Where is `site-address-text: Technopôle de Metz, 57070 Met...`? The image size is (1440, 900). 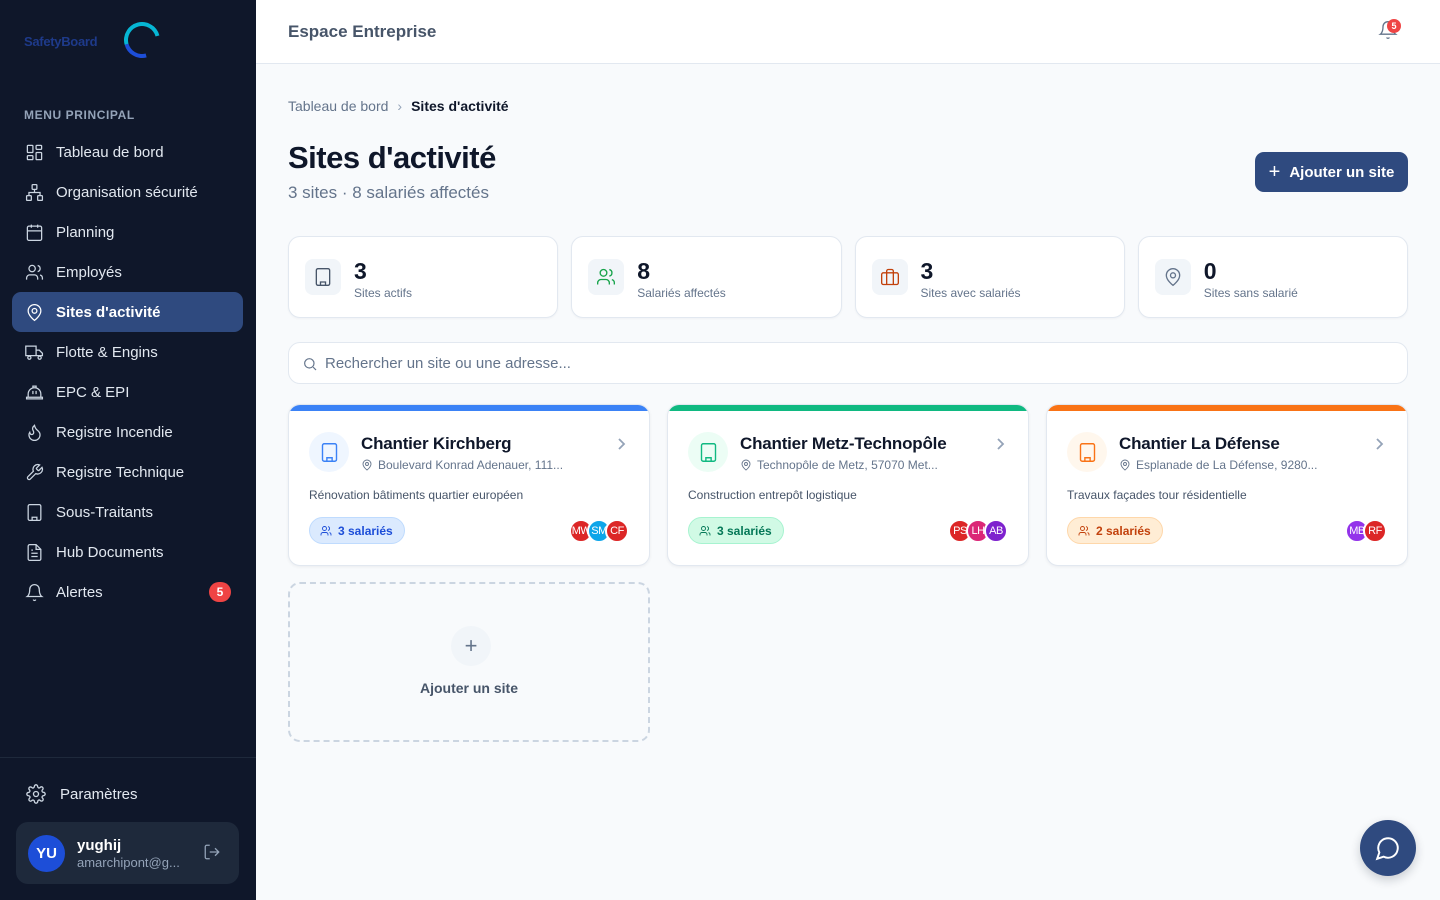 site-address-text: Technopôle de Metz, 57070 Met... is located at coordinates (847, 465).